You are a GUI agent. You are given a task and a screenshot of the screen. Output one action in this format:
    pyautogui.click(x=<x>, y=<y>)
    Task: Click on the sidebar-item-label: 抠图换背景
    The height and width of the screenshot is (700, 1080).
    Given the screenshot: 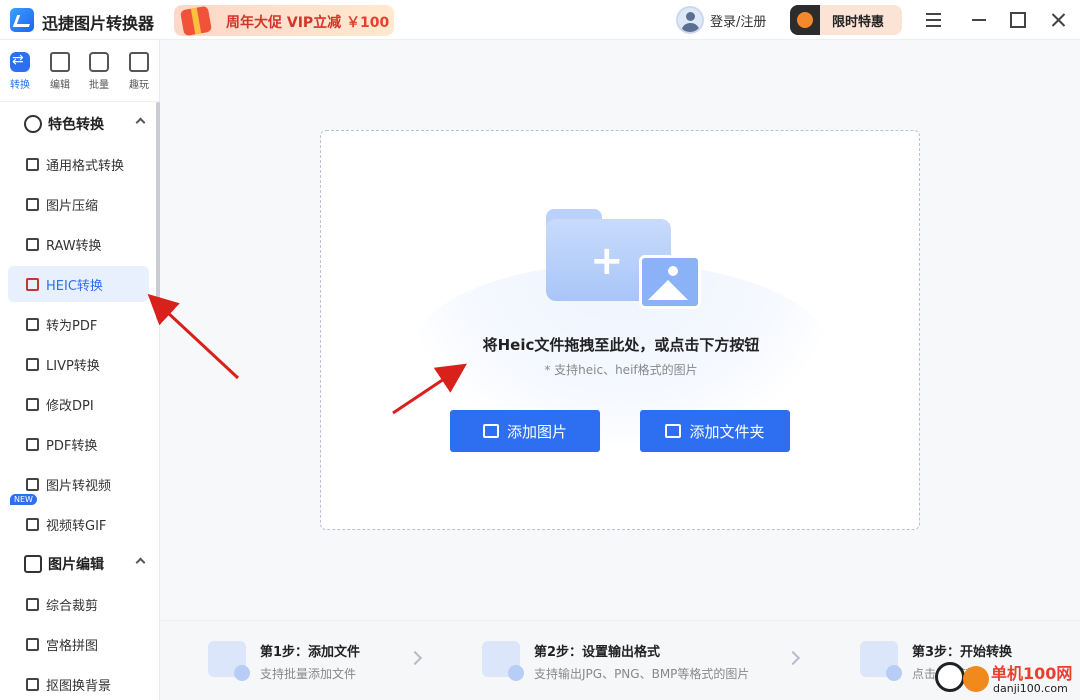 What is the action you would take?
    pyautogui.click(x=79, y=686)
    